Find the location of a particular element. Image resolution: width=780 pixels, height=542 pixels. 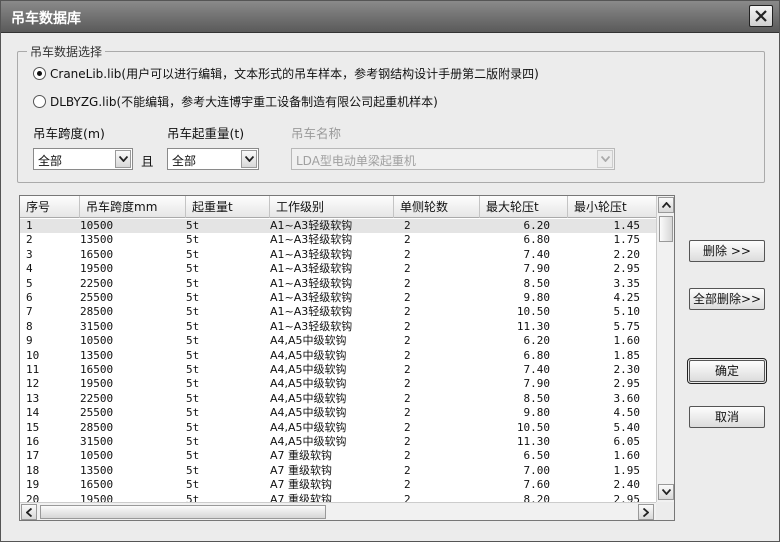

column-header-capacity: 起重量t is located at coordinates (228, 207).